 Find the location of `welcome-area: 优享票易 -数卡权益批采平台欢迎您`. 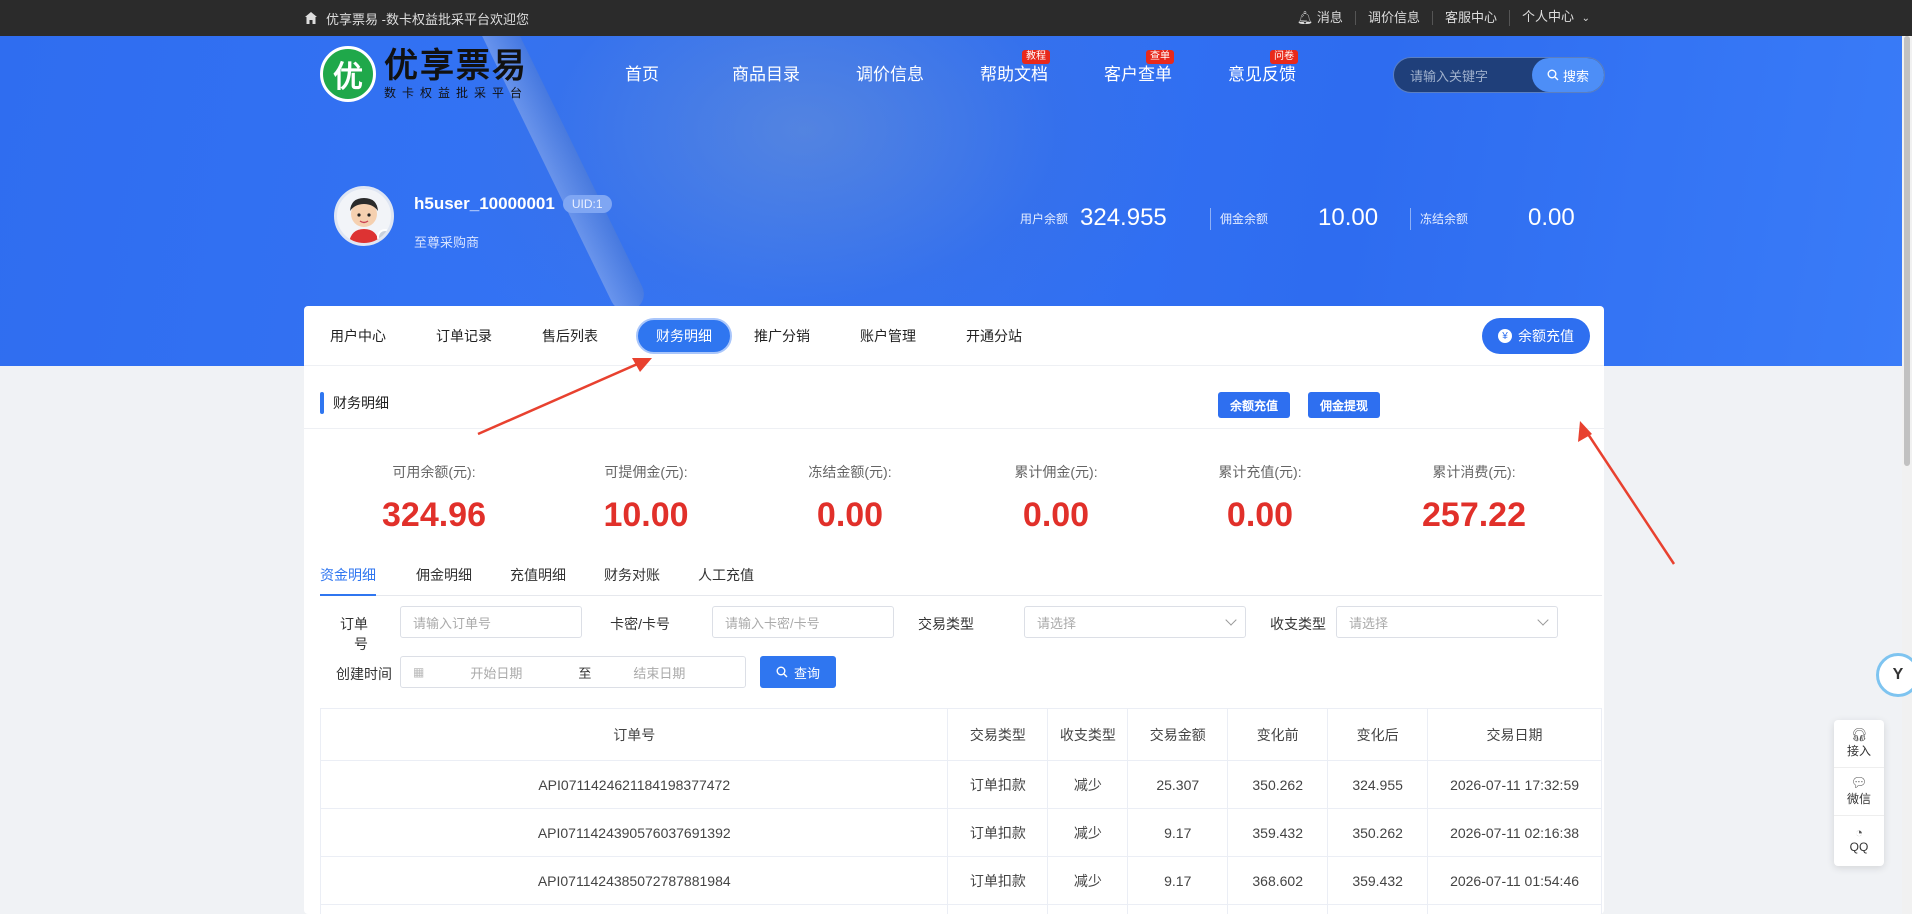

welcome-area: 优享票易 -数卡权益批采平台欢迎您 is located at coordinates (416, 18).